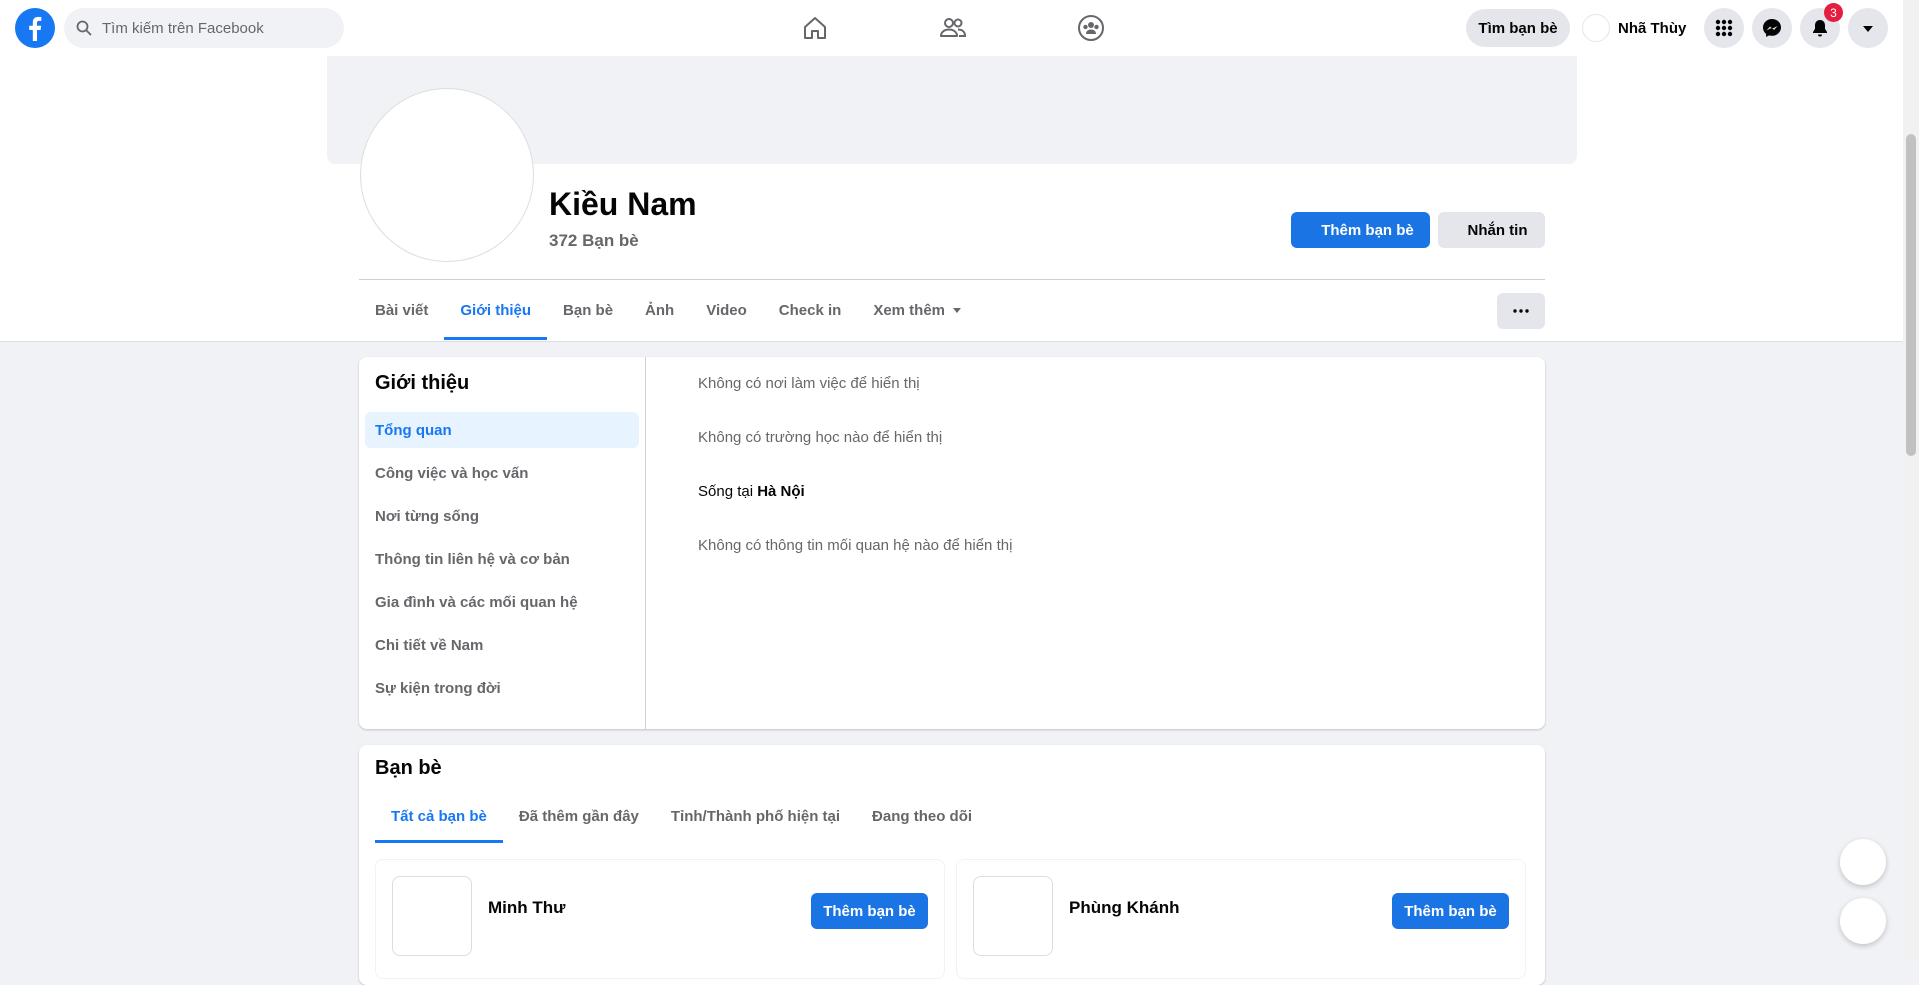 The height and width of the screenshot is (985, 1919). I want to click on friend-name: Minh Thư, so click(526, 908).